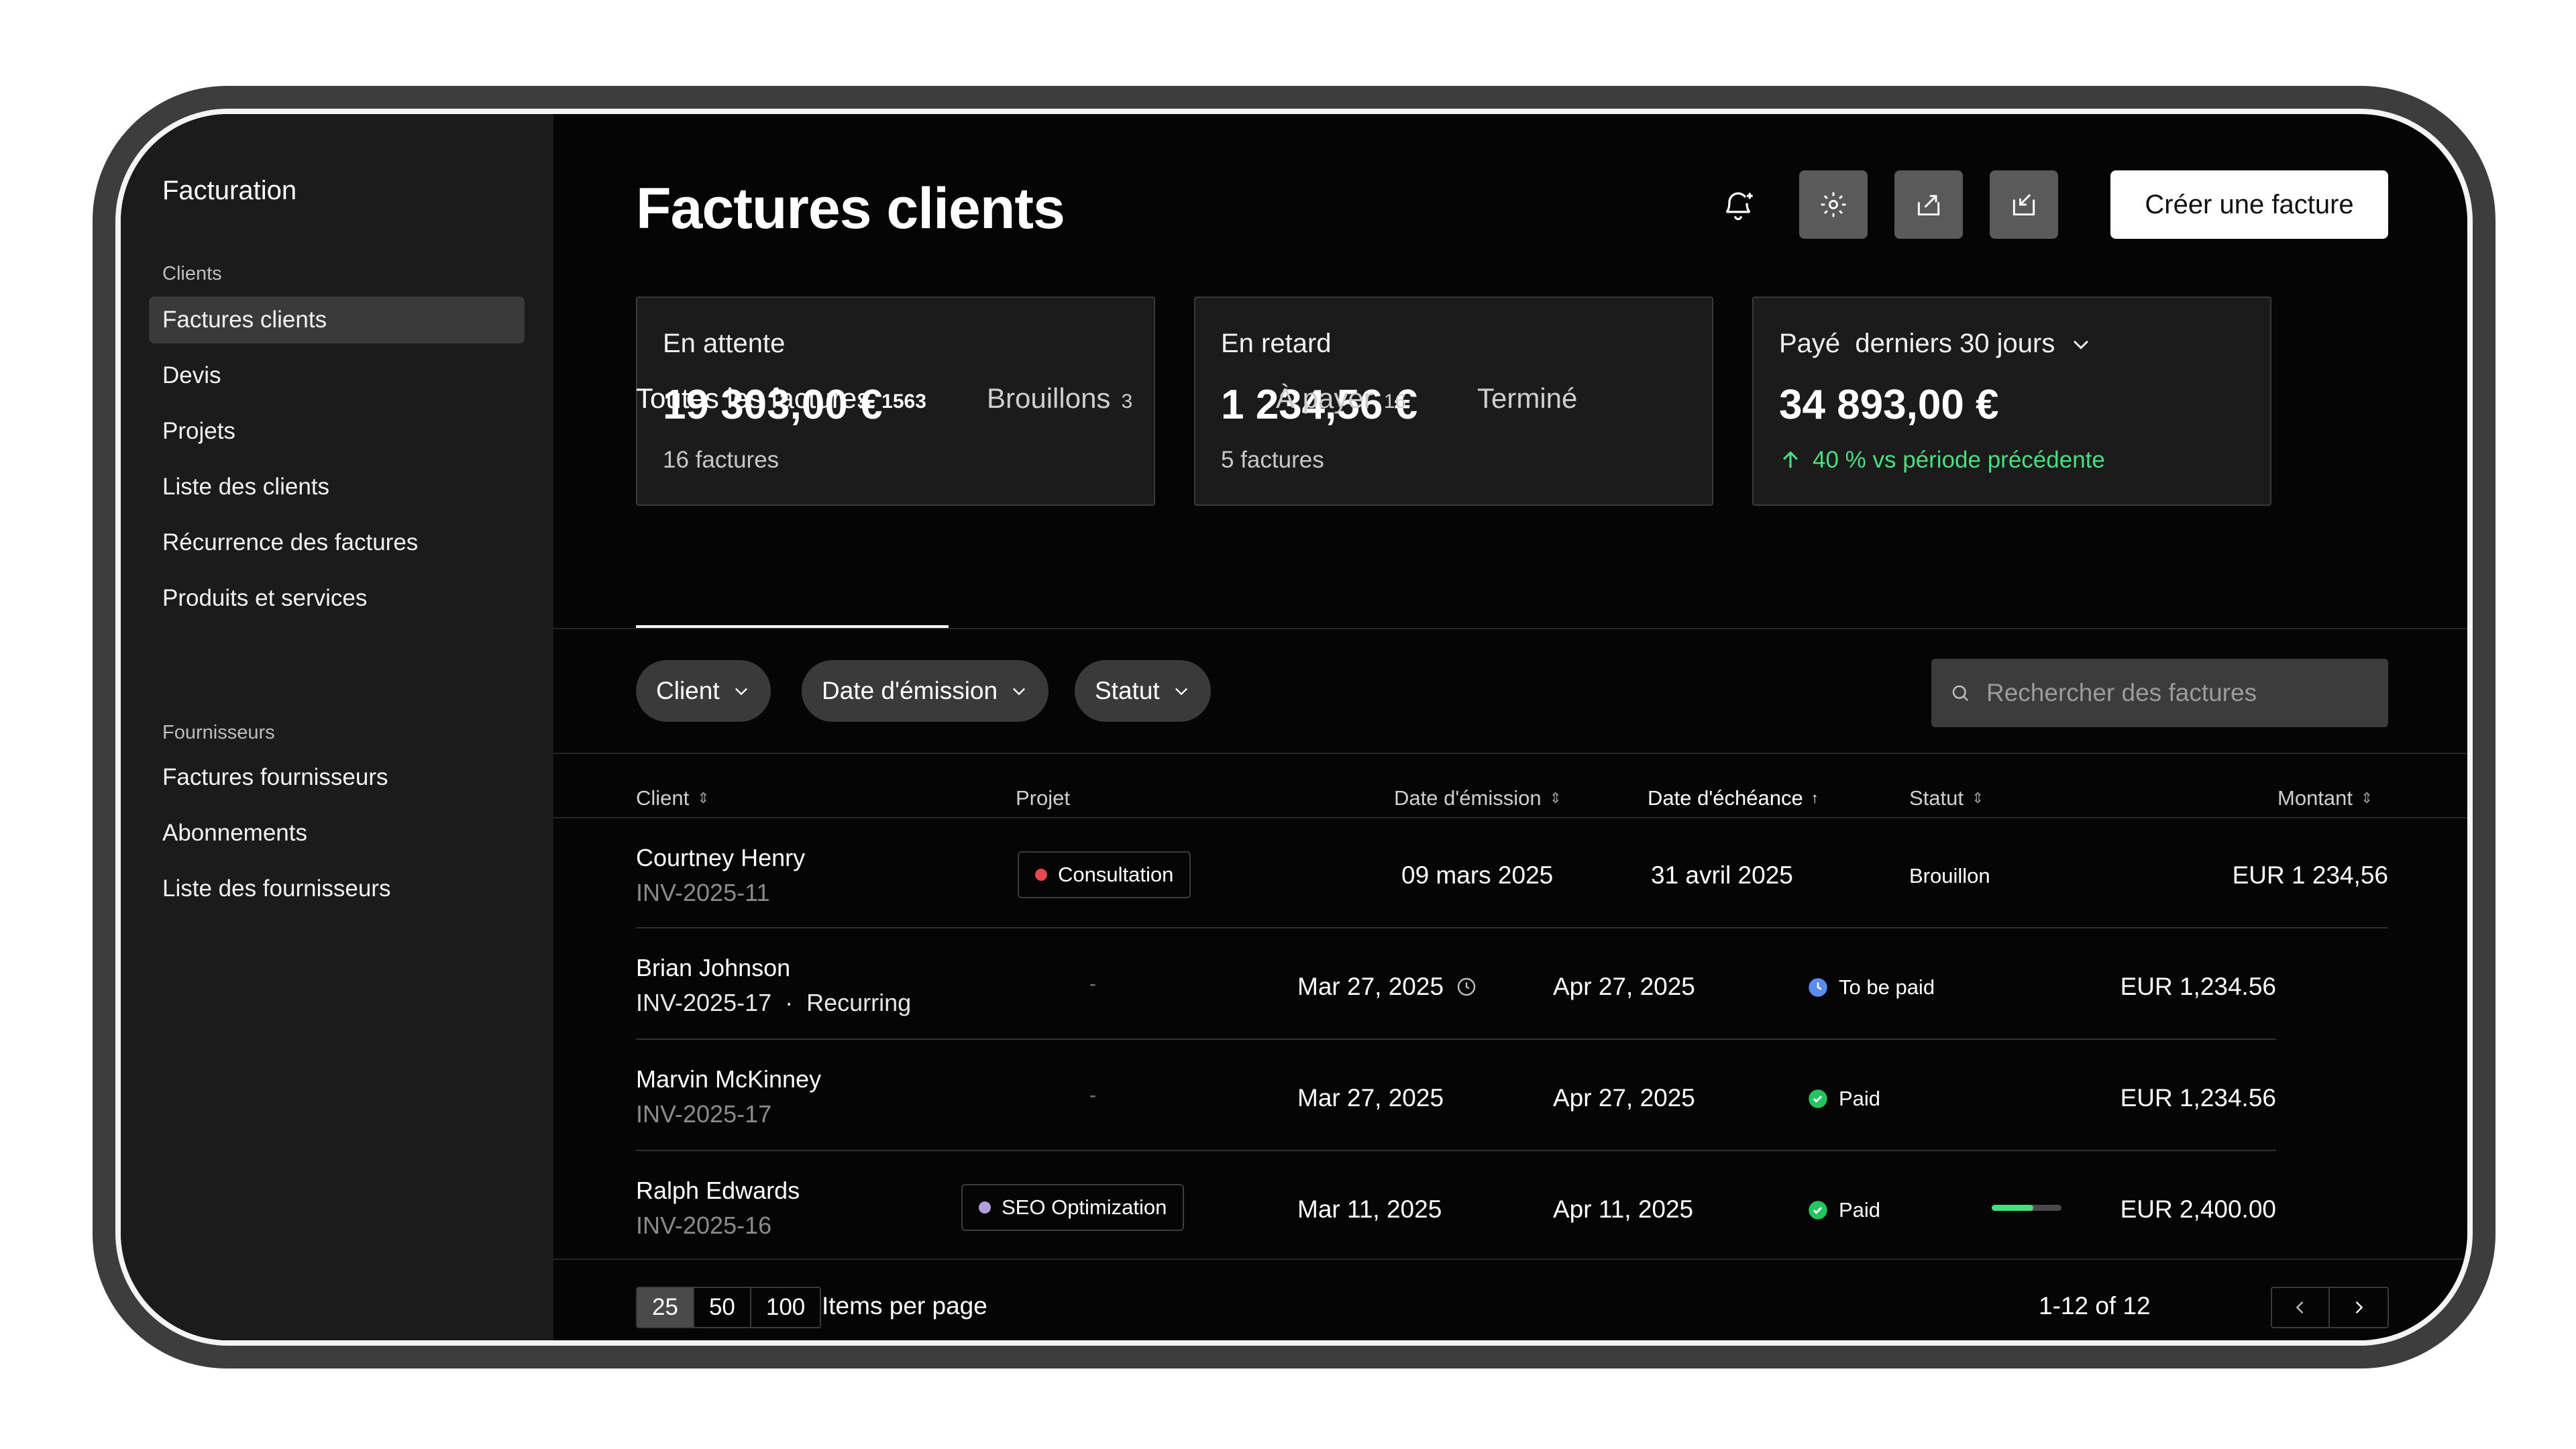  Describe the element at coordinates (337, 320) in the screenshot. I see `sidebar-item-factures-clients: Factures clients` at that location.